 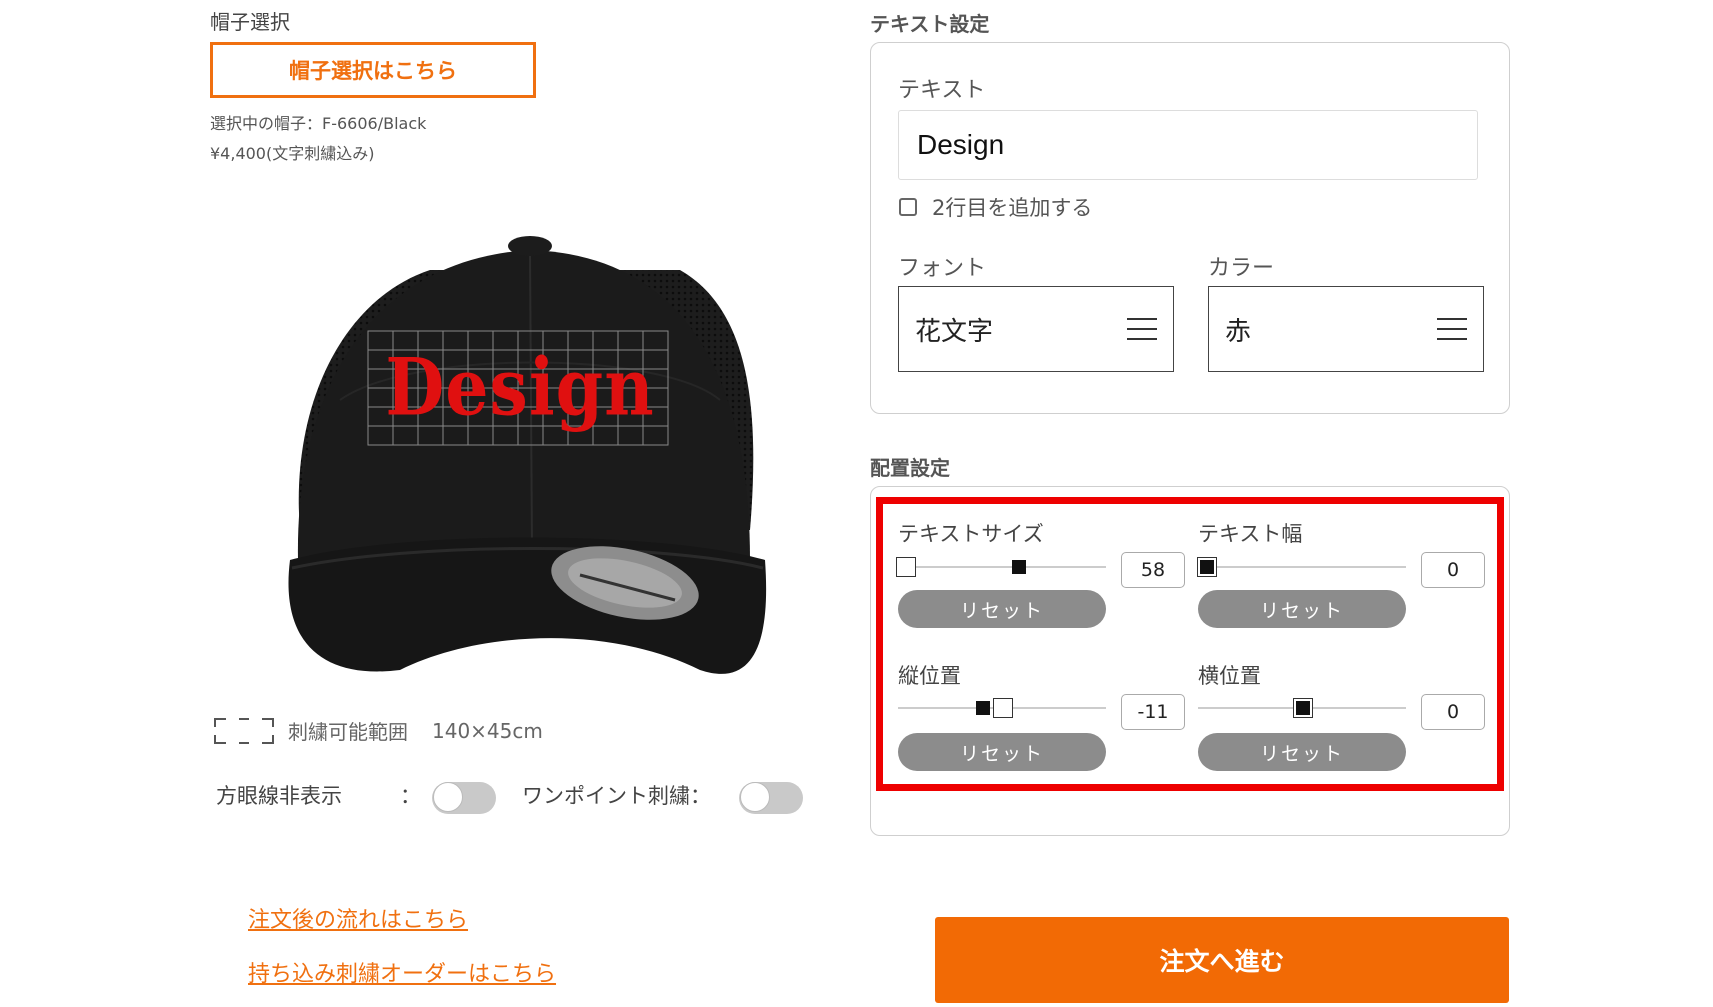 I want to click on bring-in-order-link: 持ち込み刺繍オーダーはこちら, so click(x=402, y=972).